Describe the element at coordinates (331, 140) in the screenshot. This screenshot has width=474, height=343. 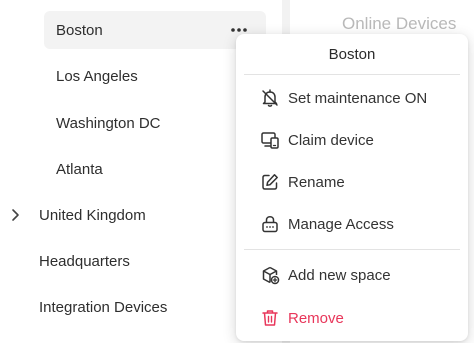
I see `menu-item-label: Claim device` at that location.